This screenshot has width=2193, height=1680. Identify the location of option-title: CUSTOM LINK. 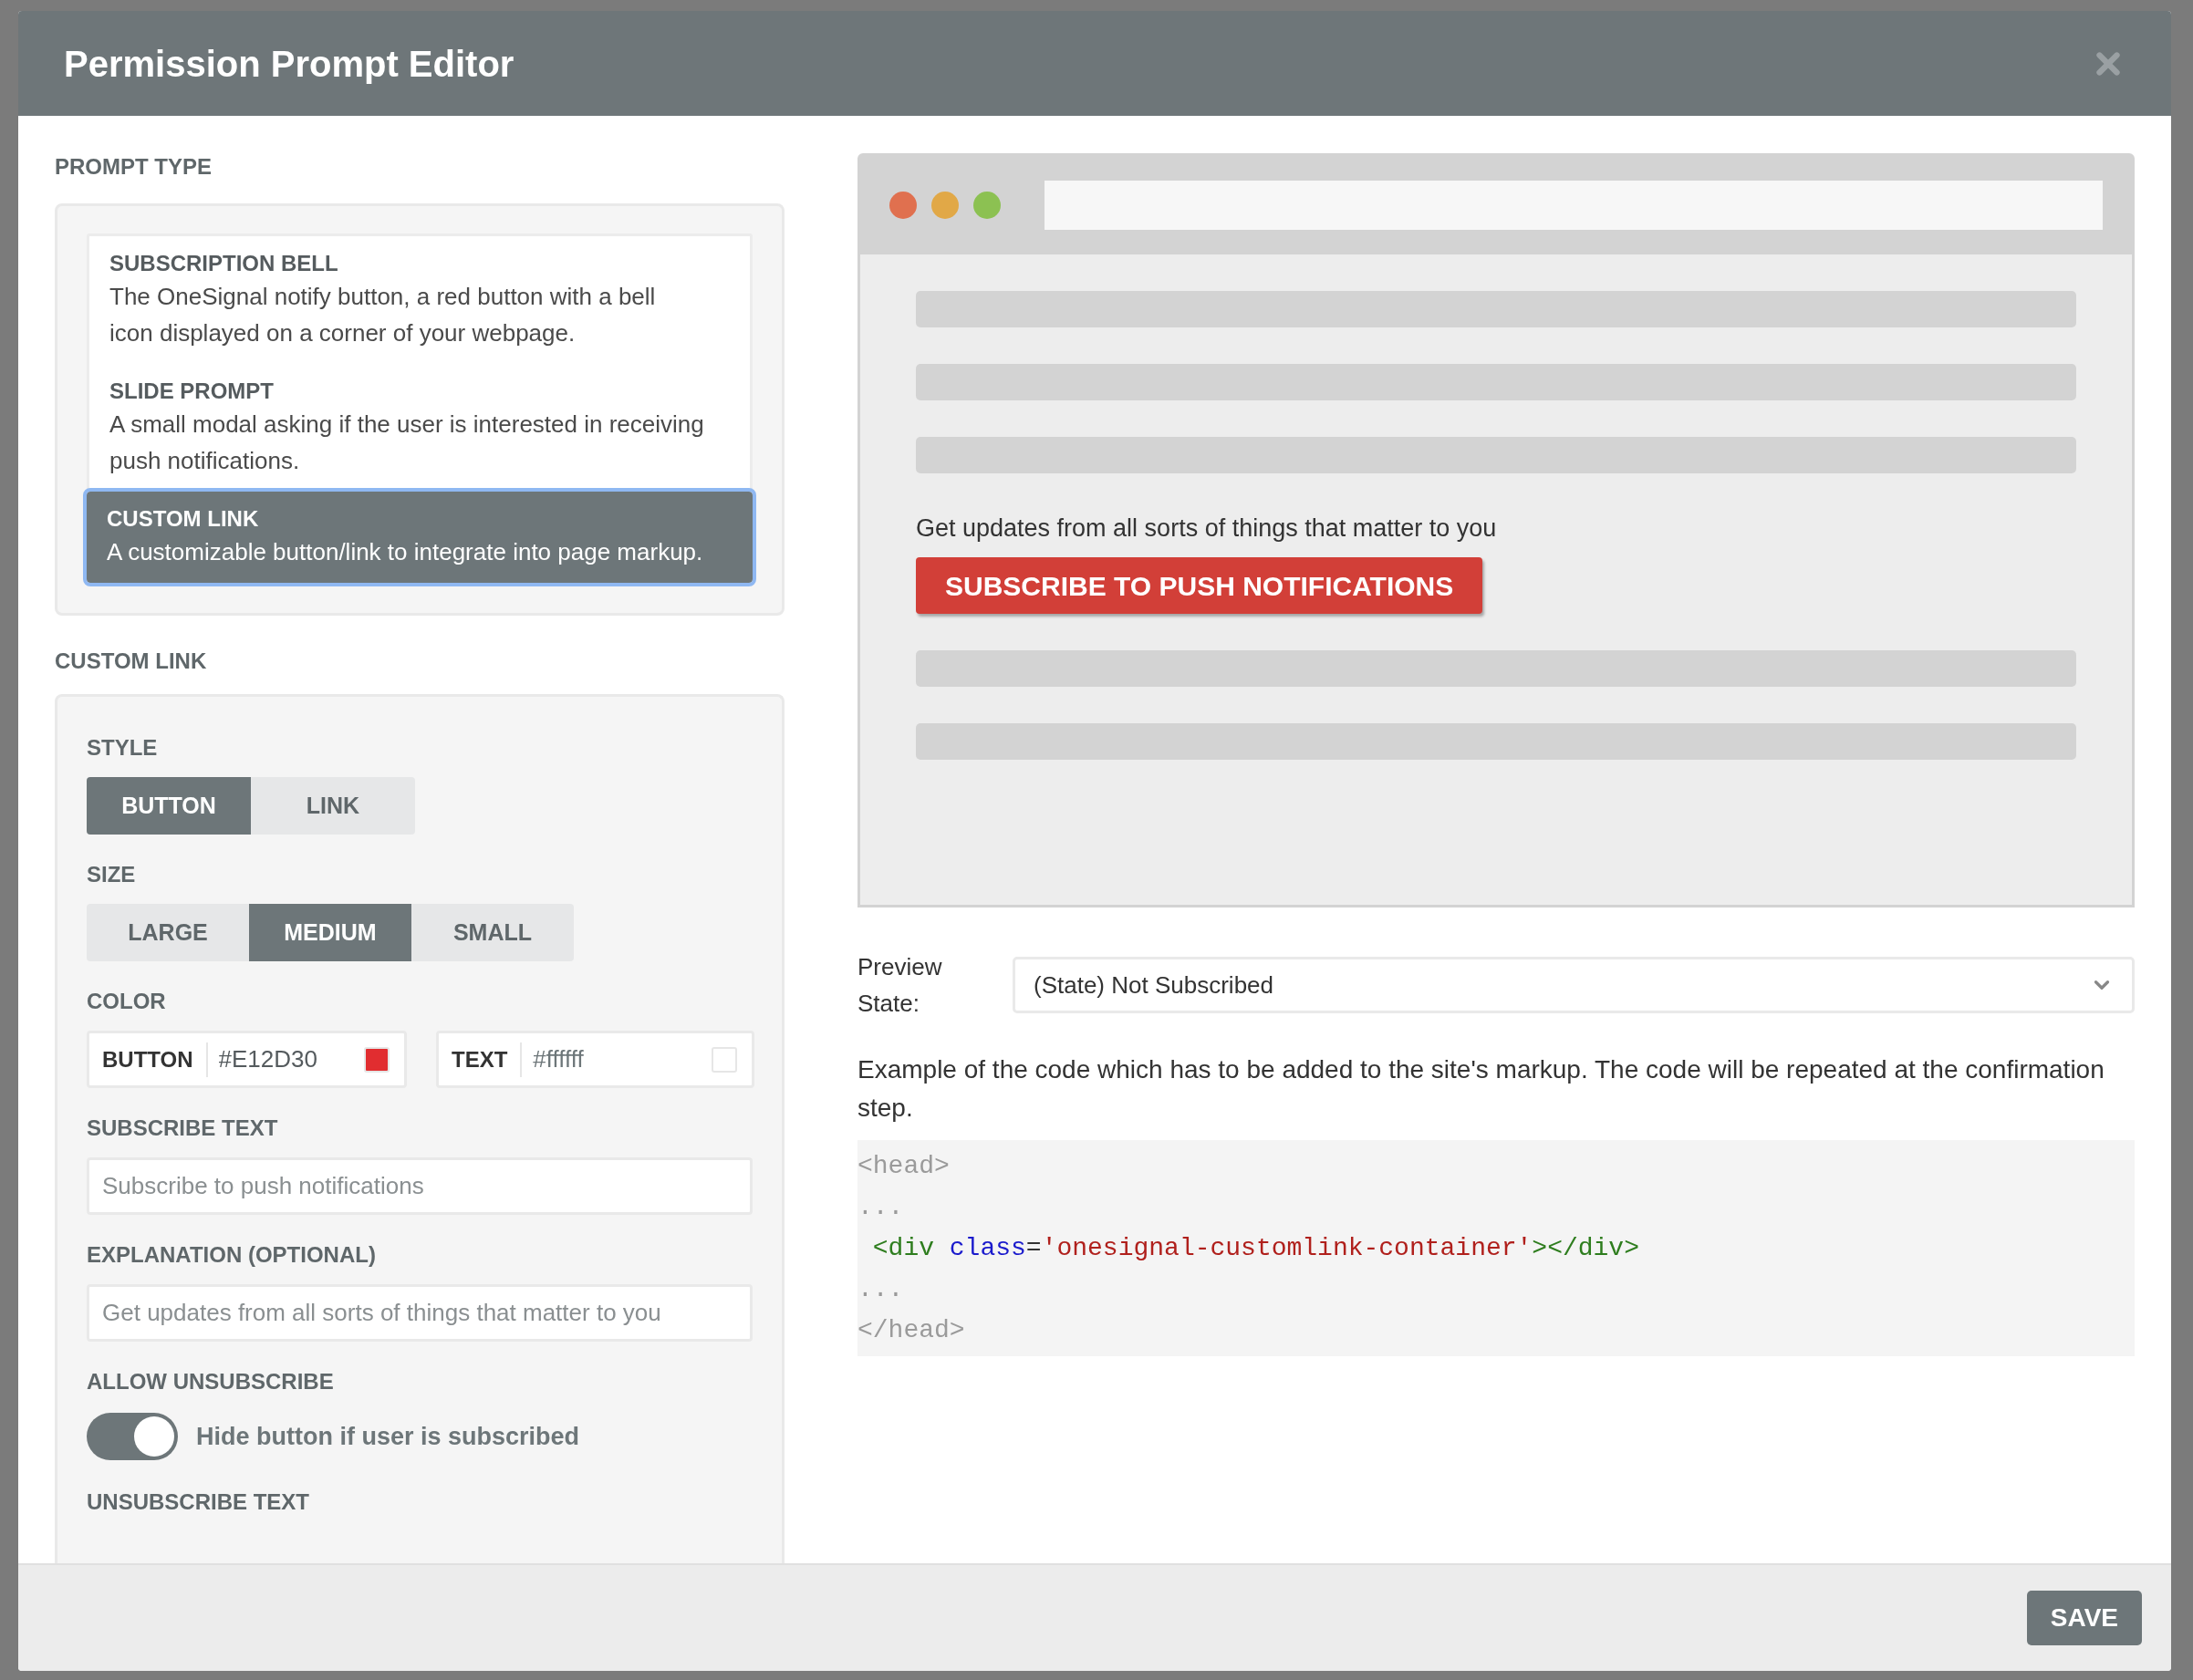
(183, 519).